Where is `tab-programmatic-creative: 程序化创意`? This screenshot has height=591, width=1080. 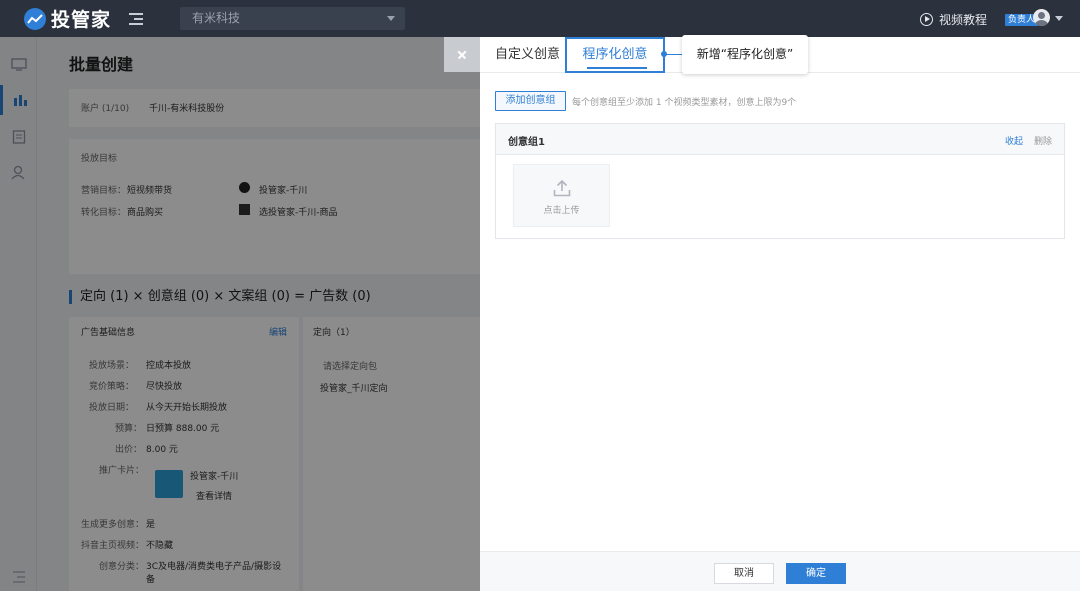
tab-programmatic-creative: 程序化创意 is located at coordinates (615, 55).